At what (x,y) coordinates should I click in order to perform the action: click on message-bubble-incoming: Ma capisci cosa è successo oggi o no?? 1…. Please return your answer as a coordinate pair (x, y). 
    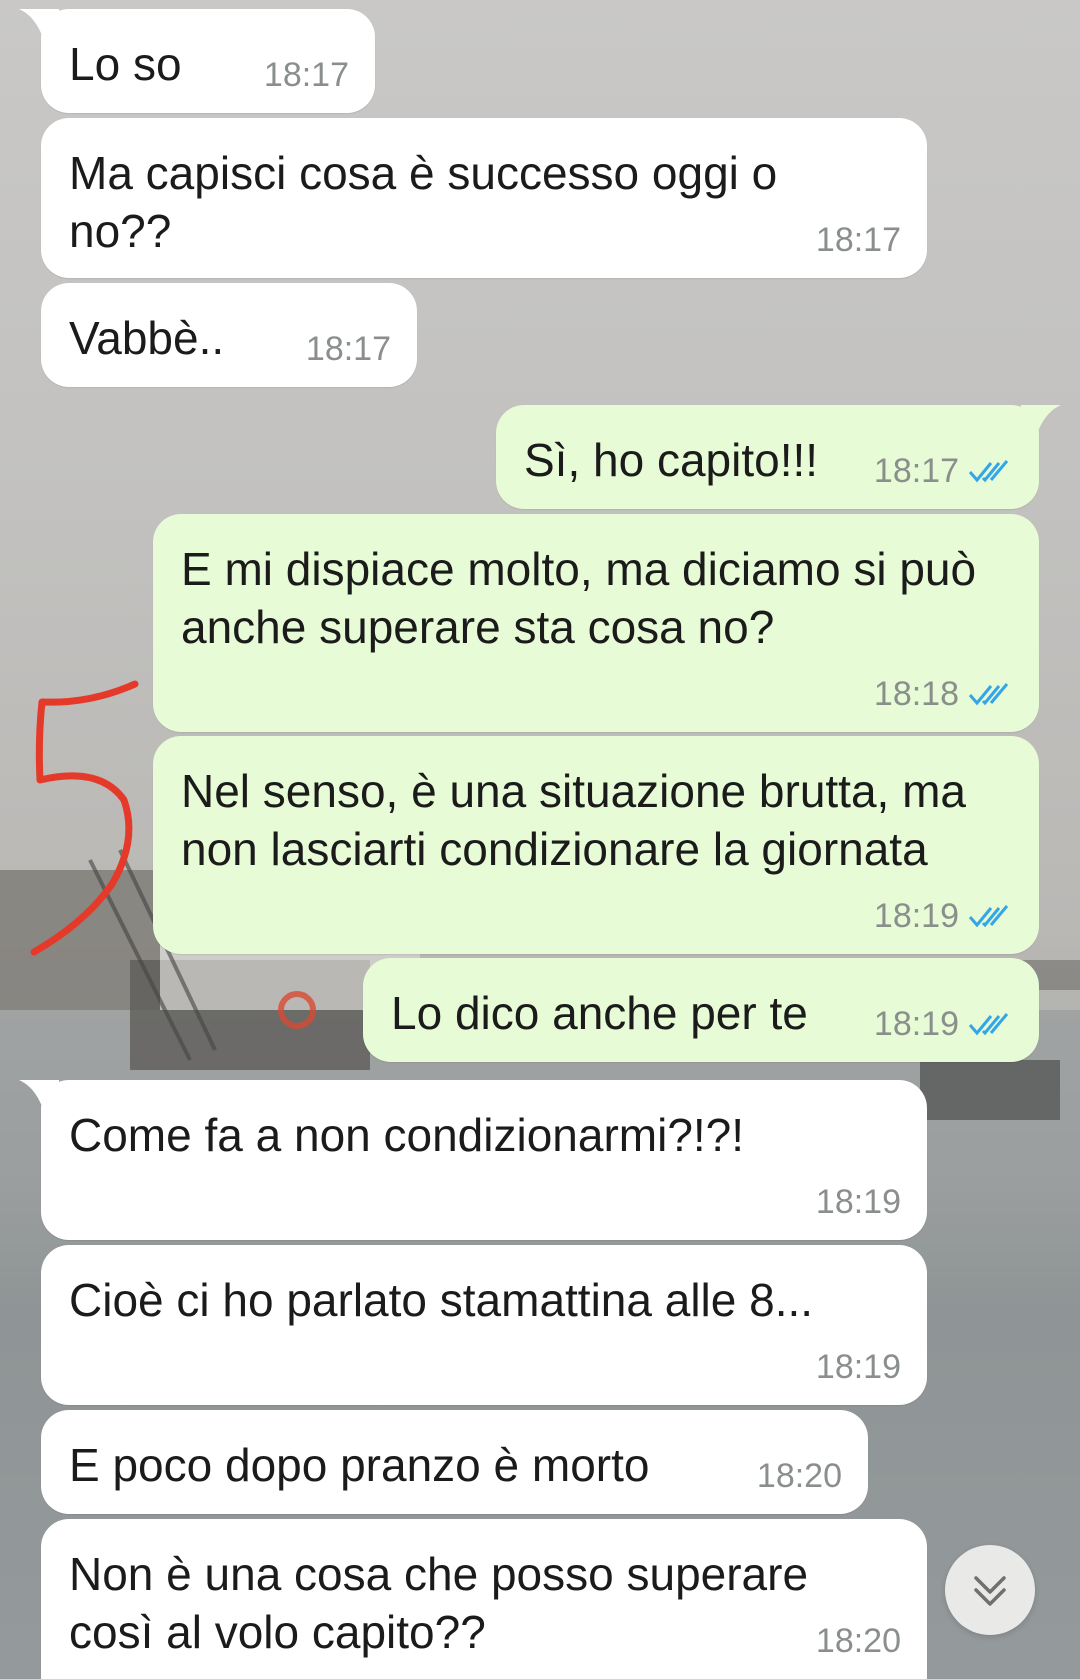
    Looking at the image, I should click on (484, 198).